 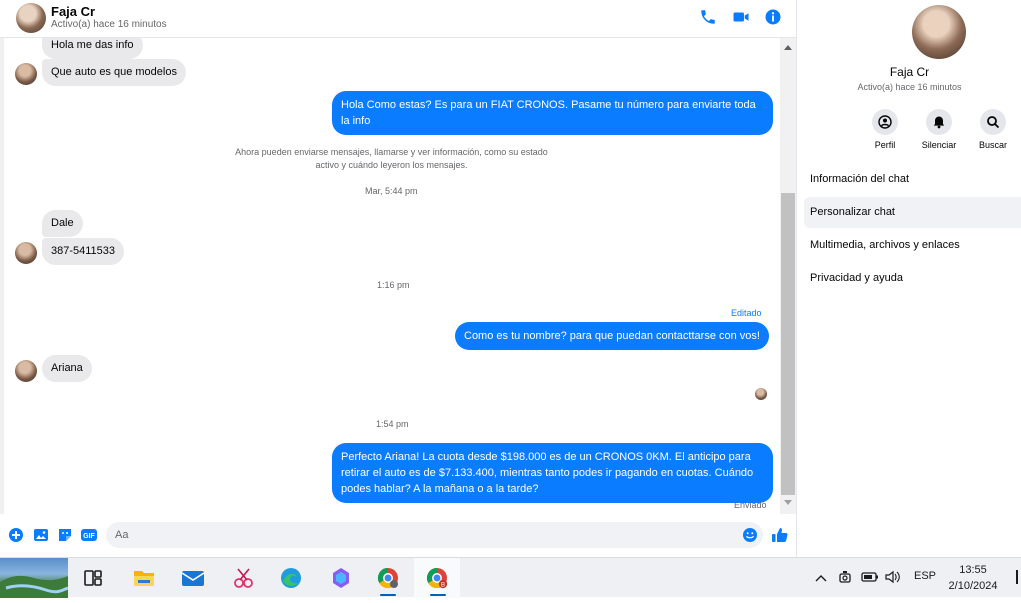 I want to click on message-input-box, so click(x=434, y=535).